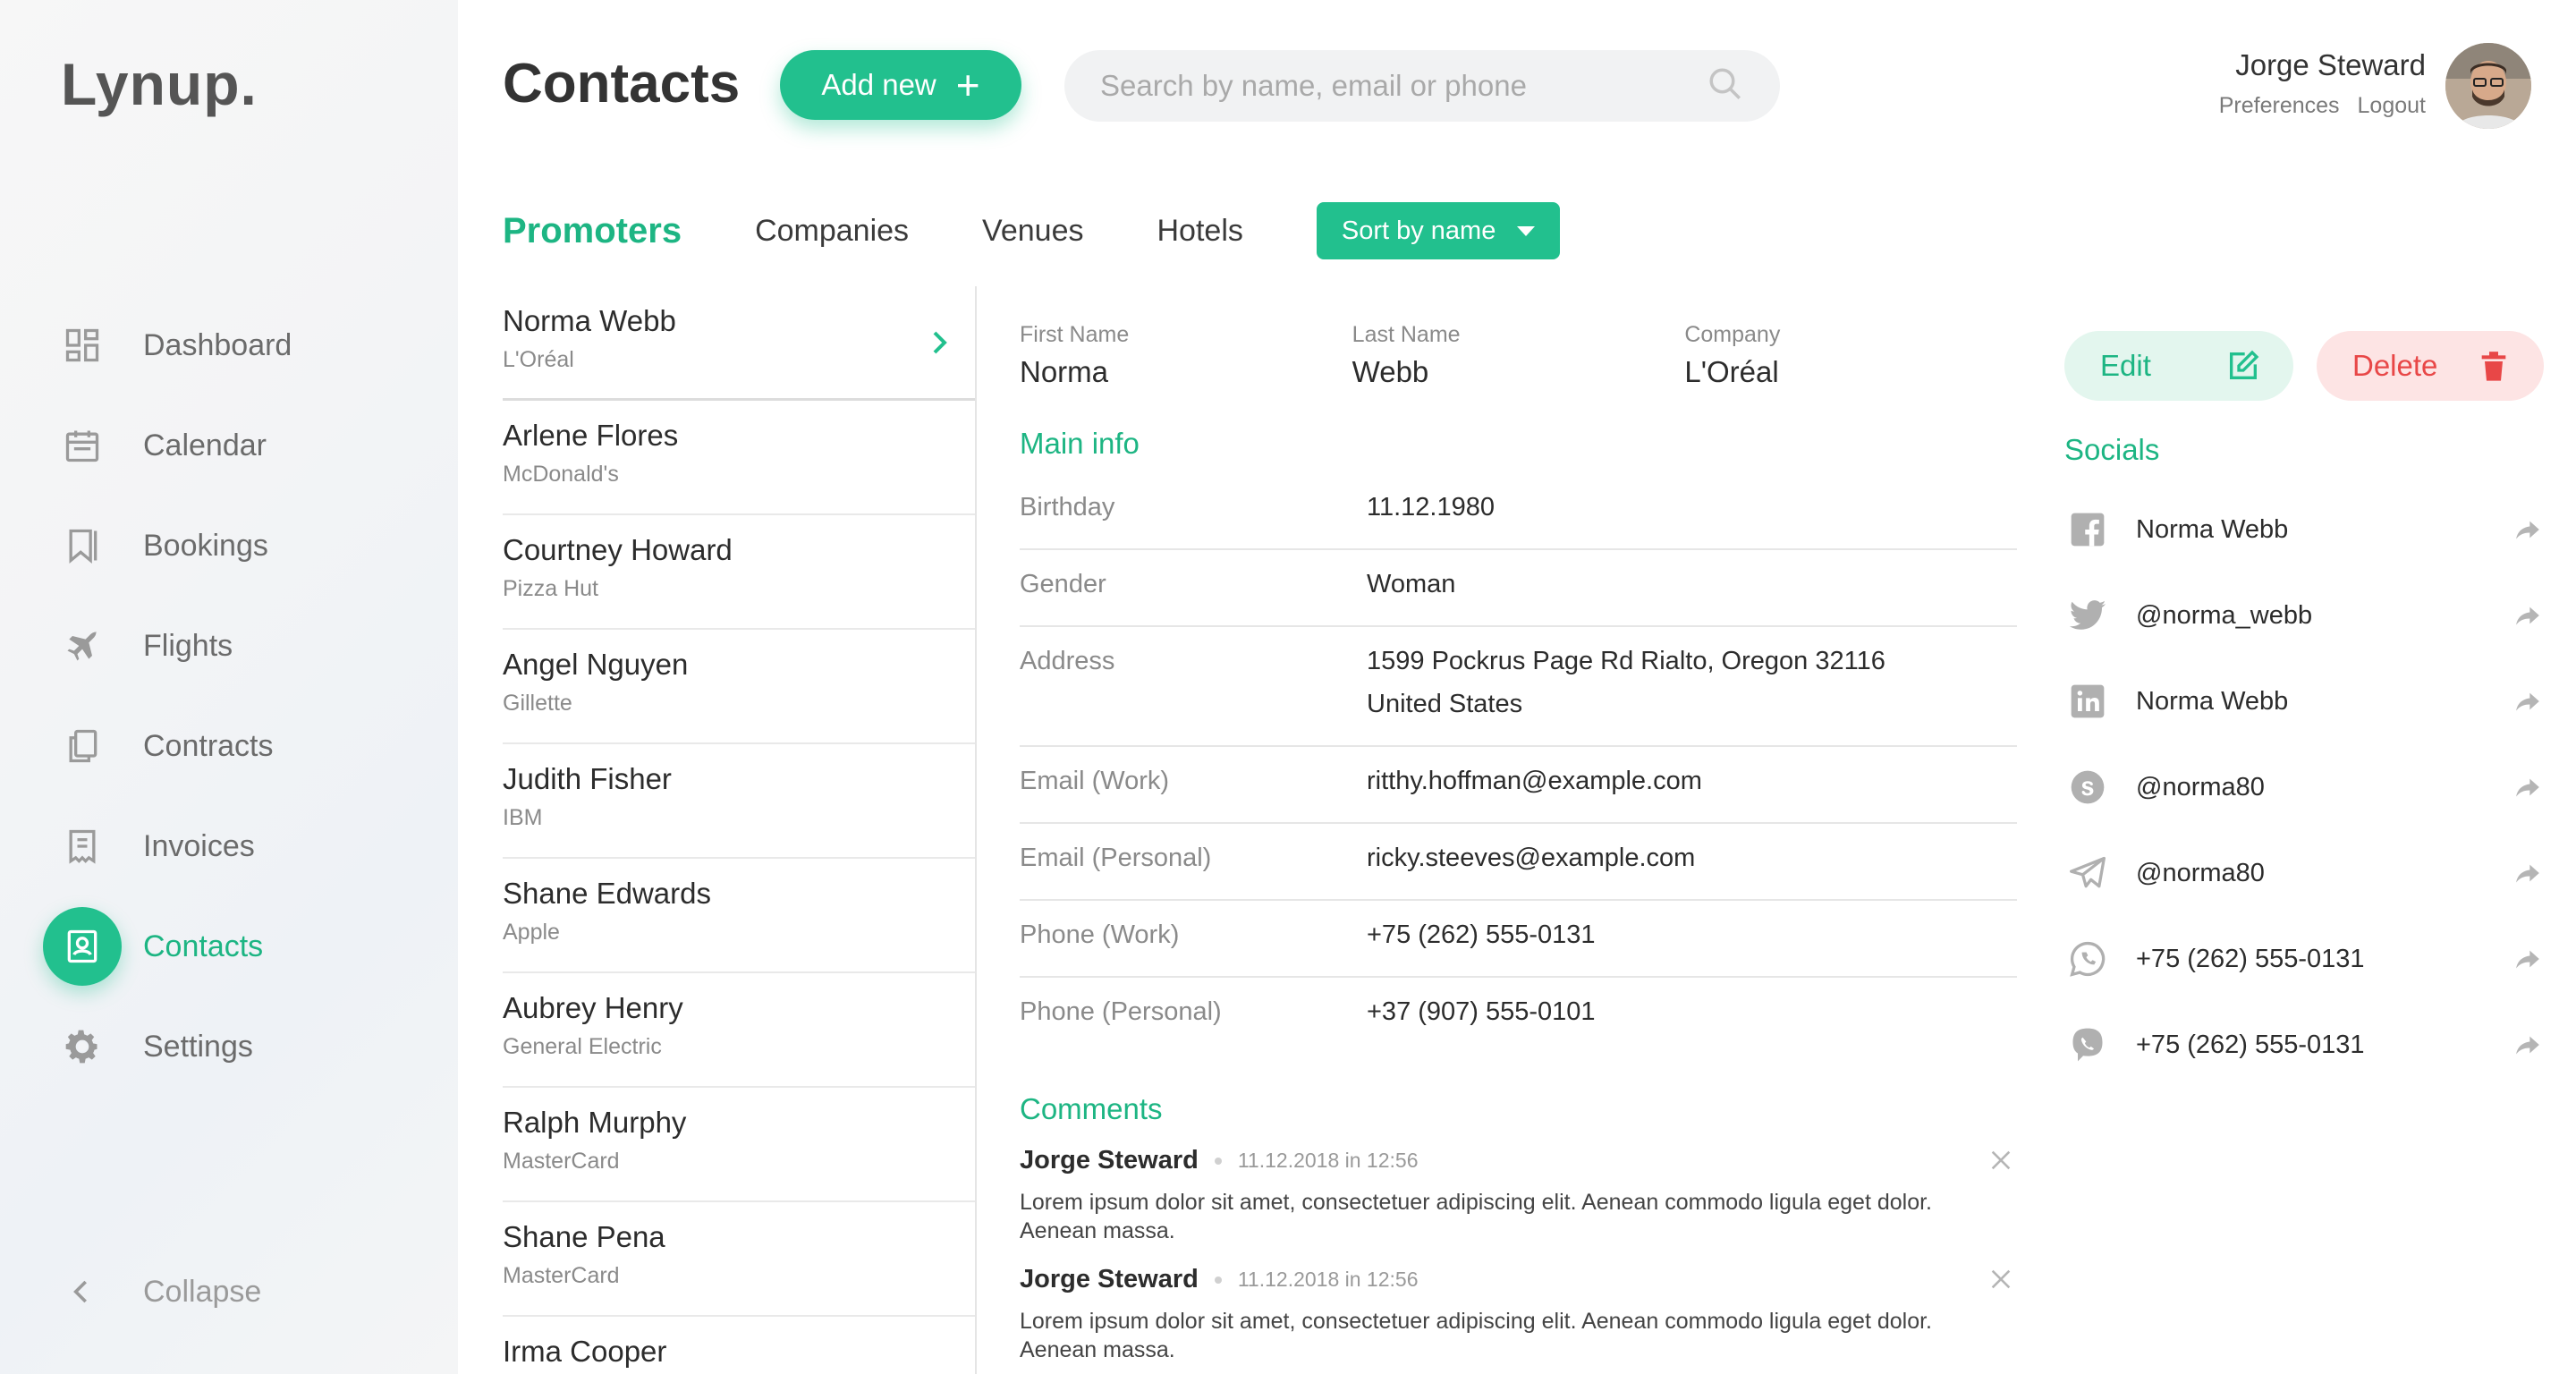  I want to click on sidebar-item-label: Settings, so click(198, 1046).